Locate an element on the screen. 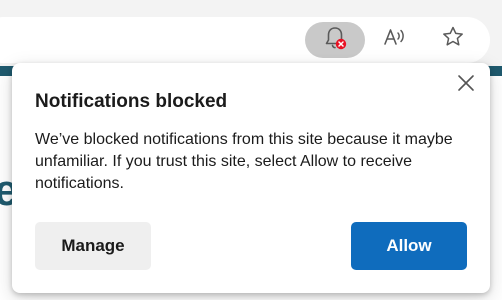  bell-blocked-icon is located at coordinates (335, 40).